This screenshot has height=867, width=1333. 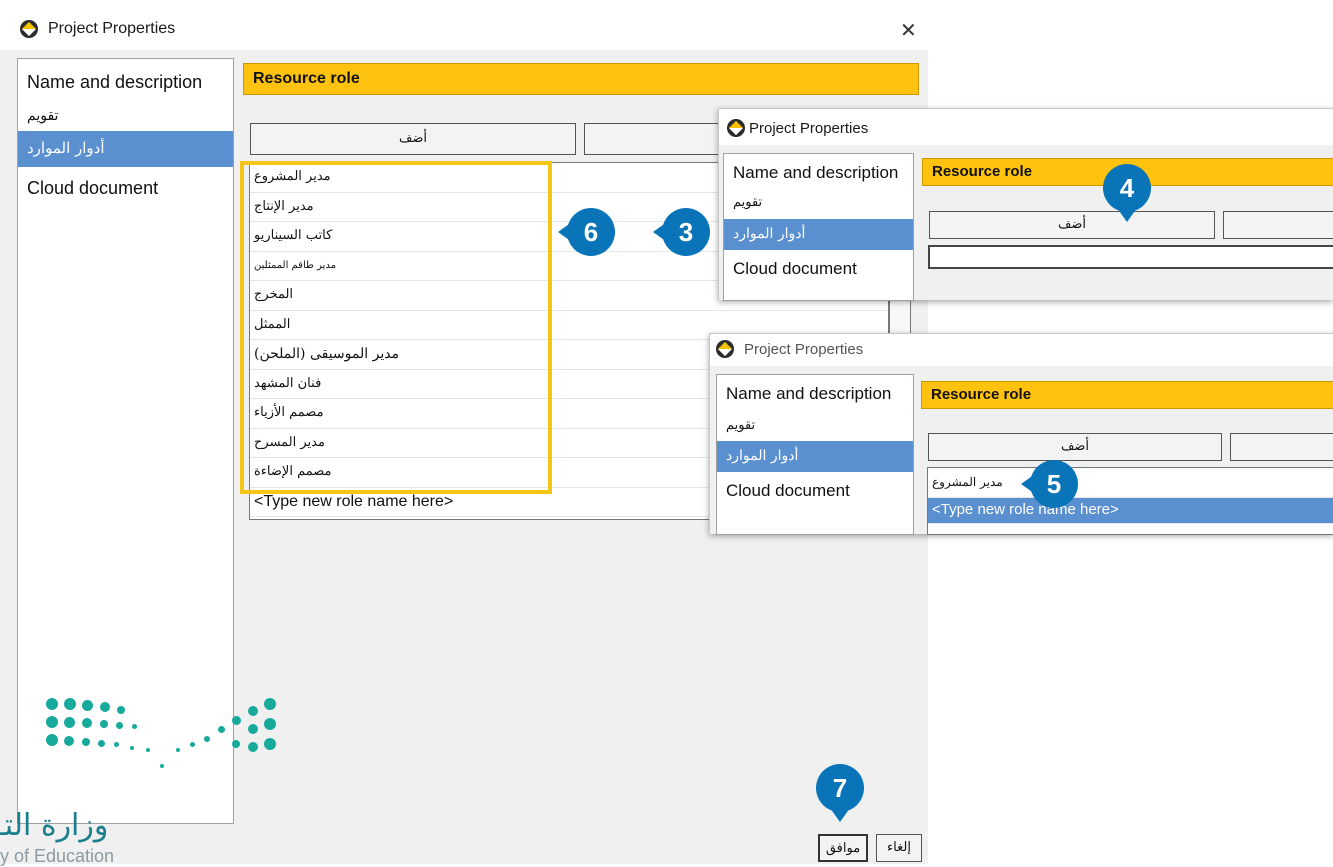 I want to click on dialog-title: Project Properties, so click(x=112, y=28).